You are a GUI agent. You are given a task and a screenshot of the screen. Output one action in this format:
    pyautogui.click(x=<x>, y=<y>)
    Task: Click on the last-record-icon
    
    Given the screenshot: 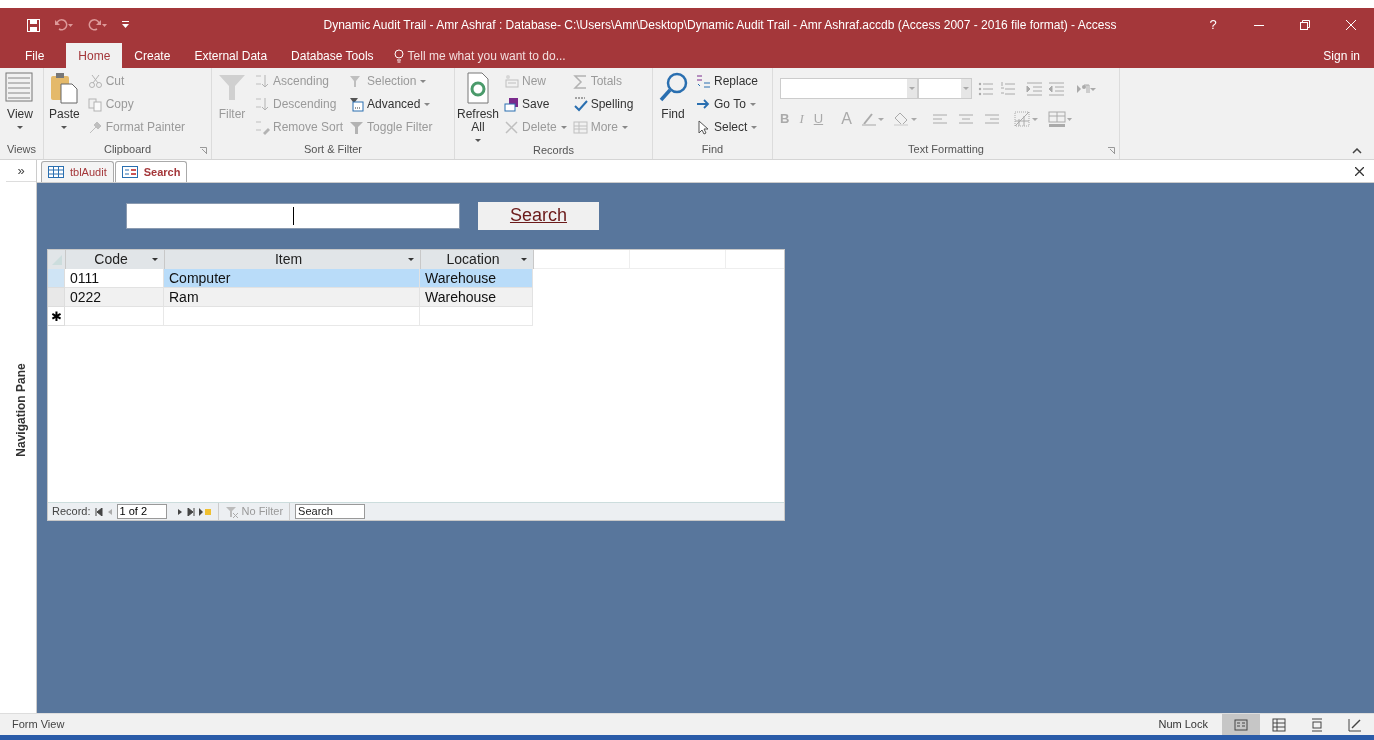 What is the action you would take?
    pyautogui.click(x=190, y=511)
    